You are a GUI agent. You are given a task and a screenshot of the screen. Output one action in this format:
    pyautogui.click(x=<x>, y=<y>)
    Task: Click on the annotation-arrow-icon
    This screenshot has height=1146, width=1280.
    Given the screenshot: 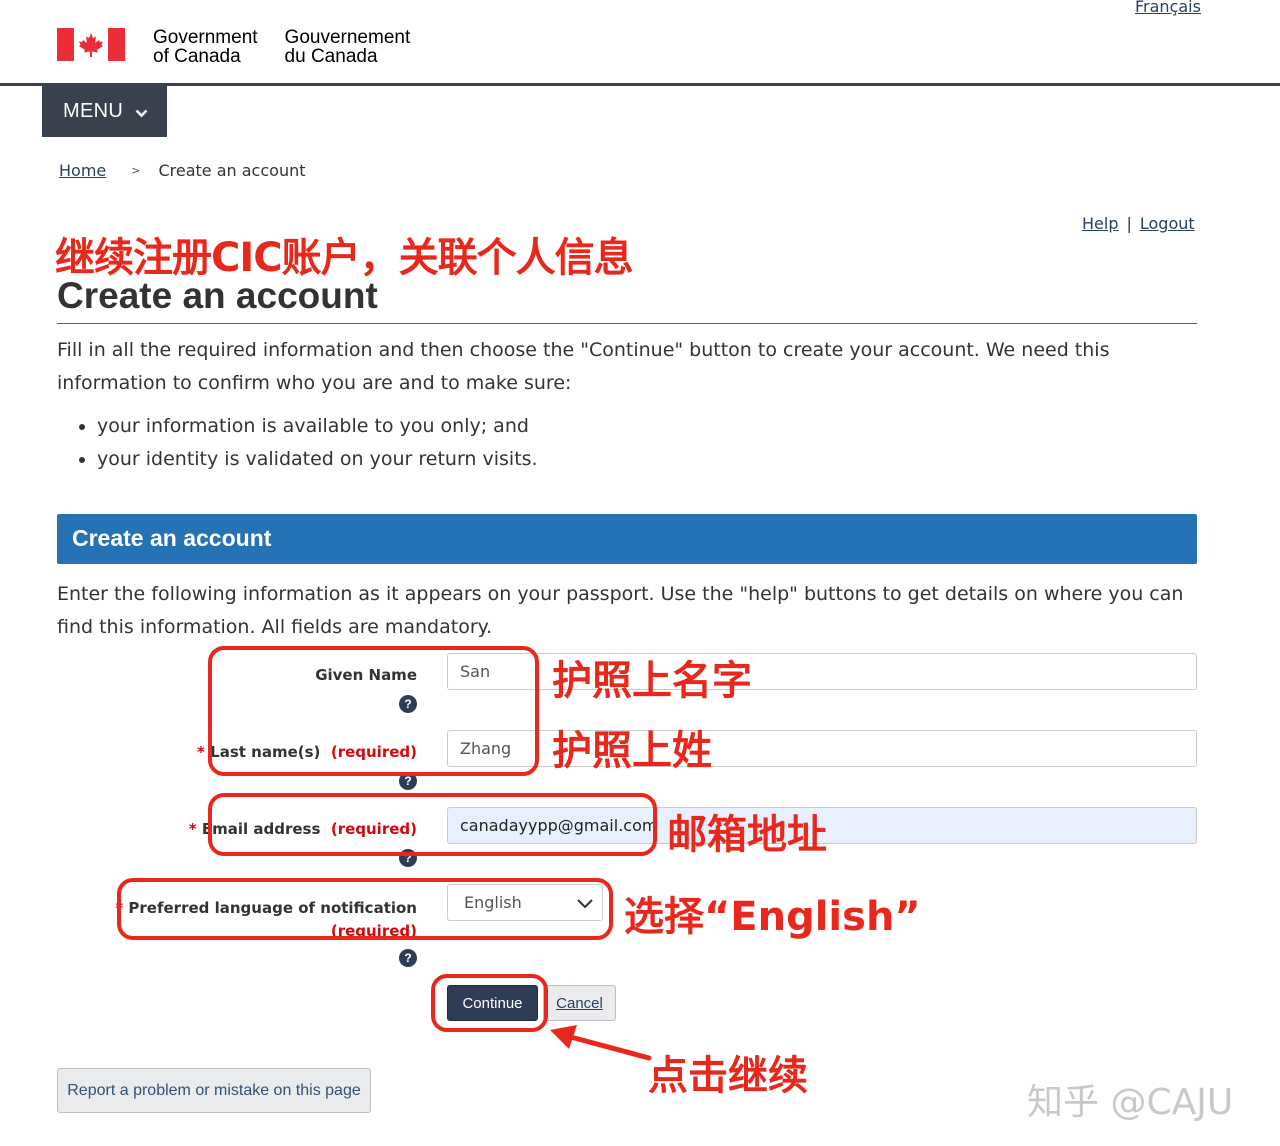 What is the action you would take?
    pyautogui.click(x=601, y=1043)
    